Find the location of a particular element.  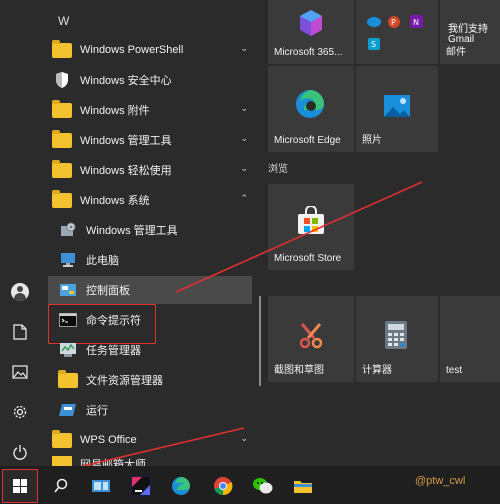

chrome-icon is located at coordinates (223, 486).